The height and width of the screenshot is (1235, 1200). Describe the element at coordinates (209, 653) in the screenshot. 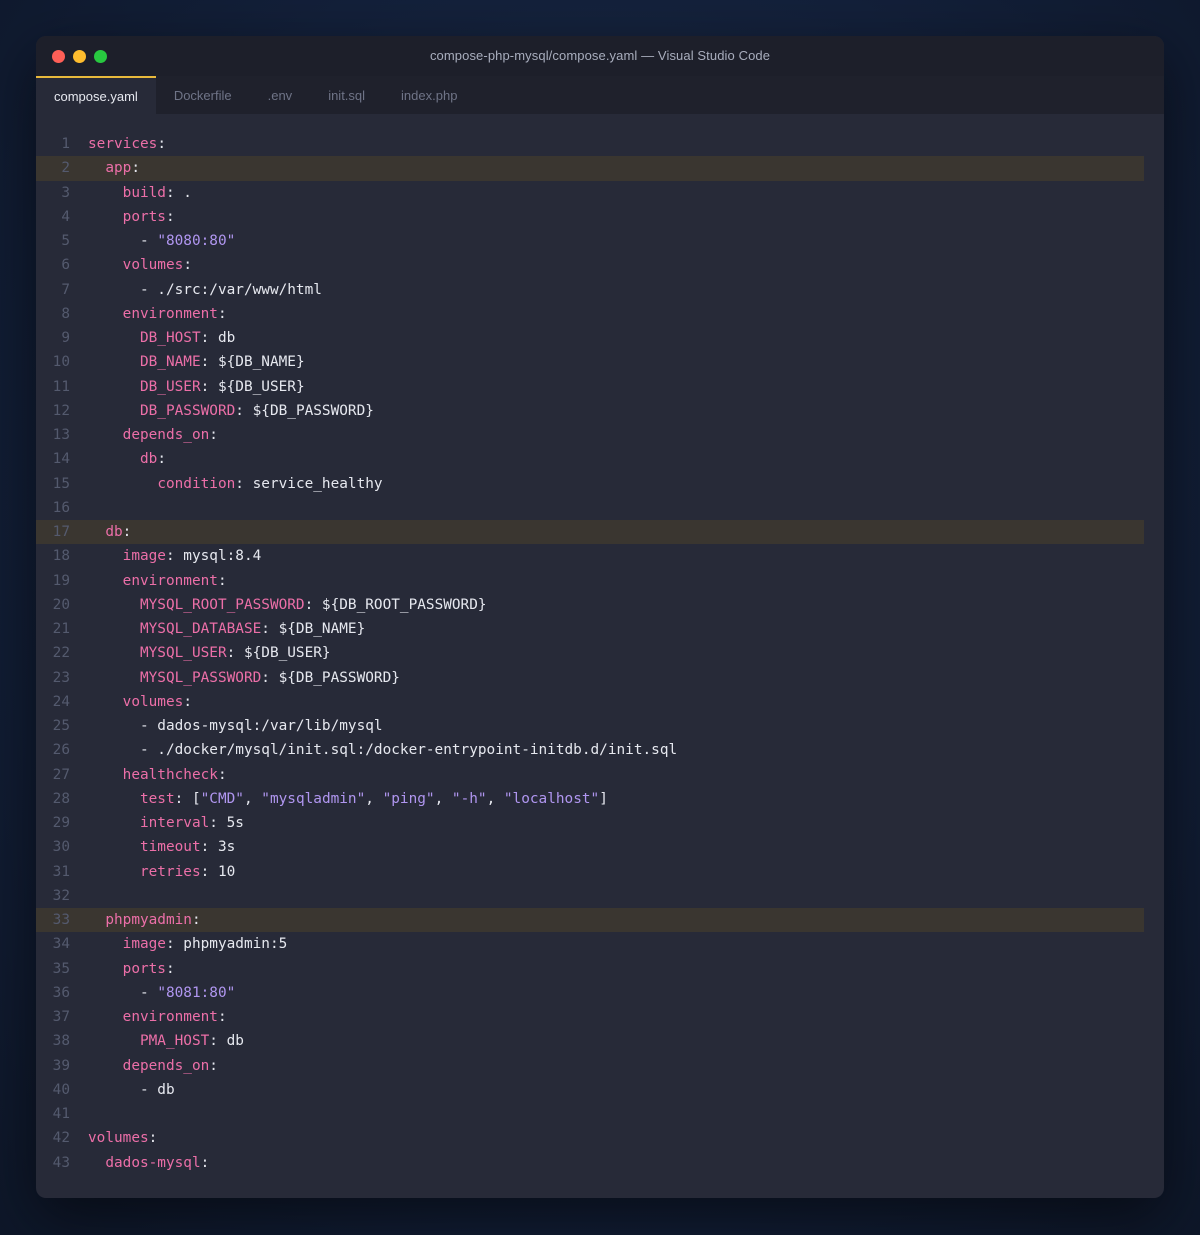

I see `line-code: MYSQL_USER: ${DB_USER}` at that location.